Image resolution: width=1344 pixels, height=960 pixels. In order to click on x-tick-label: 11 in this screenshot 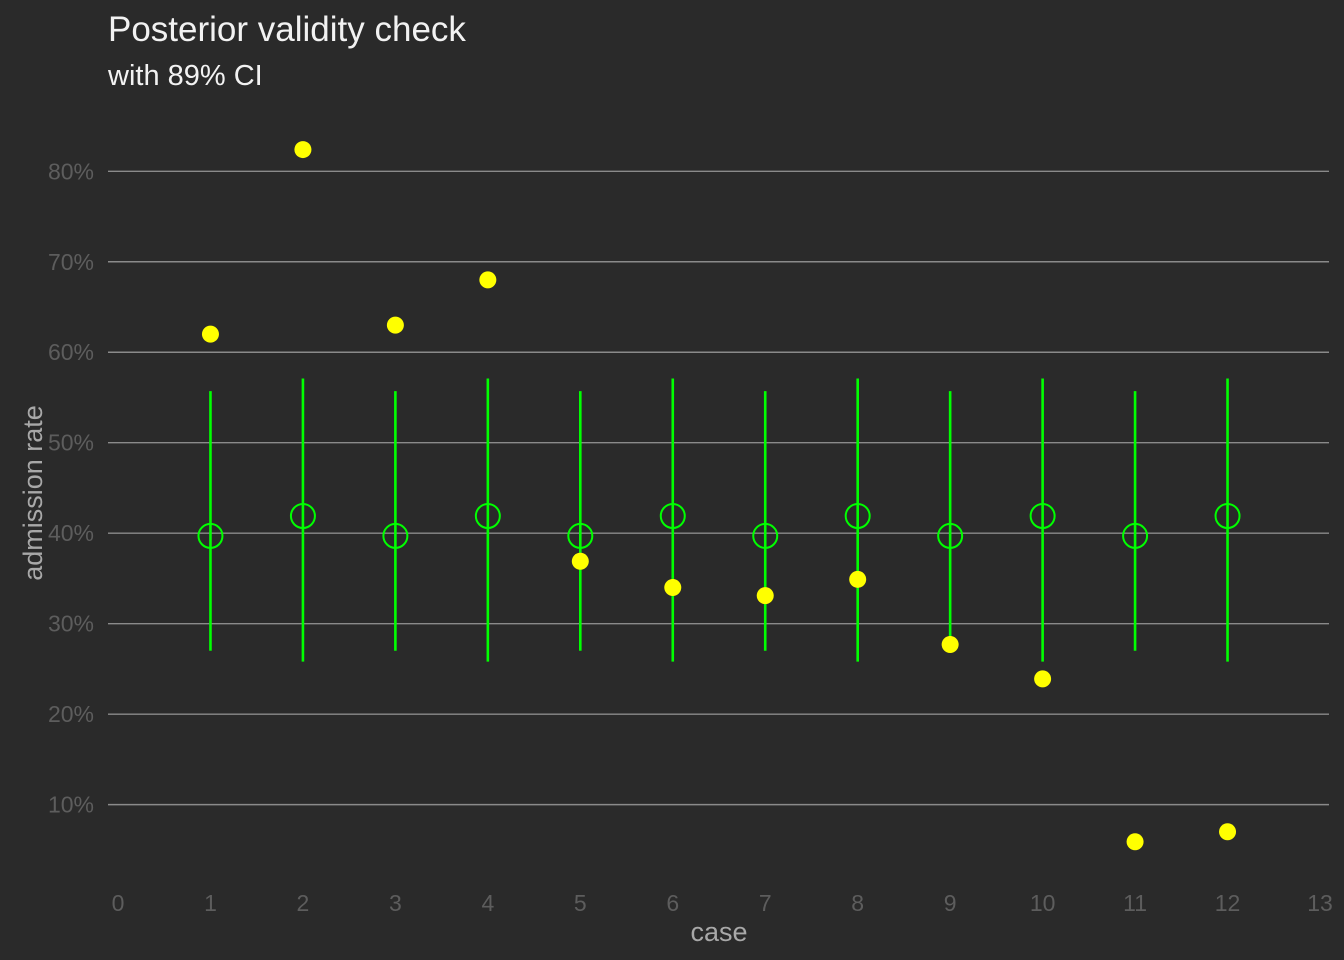, I will do `click(1135, 903)`.